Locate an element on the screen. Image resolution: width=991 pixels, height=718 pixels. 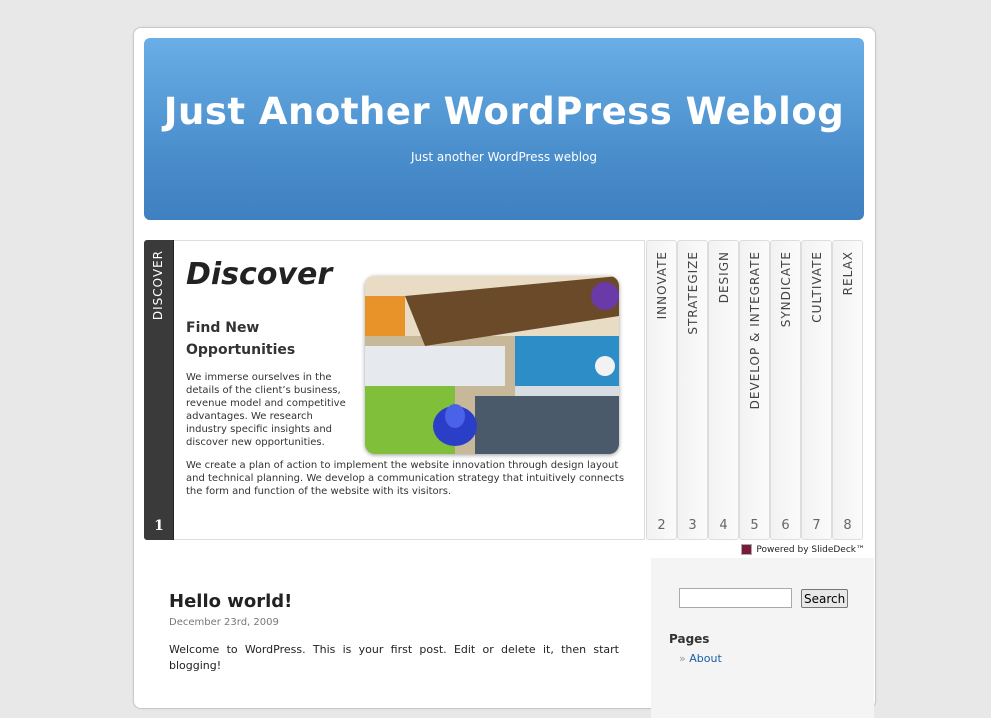
spine-cultivate: CULTIVATE 7 is located at coordinates (816, 390).